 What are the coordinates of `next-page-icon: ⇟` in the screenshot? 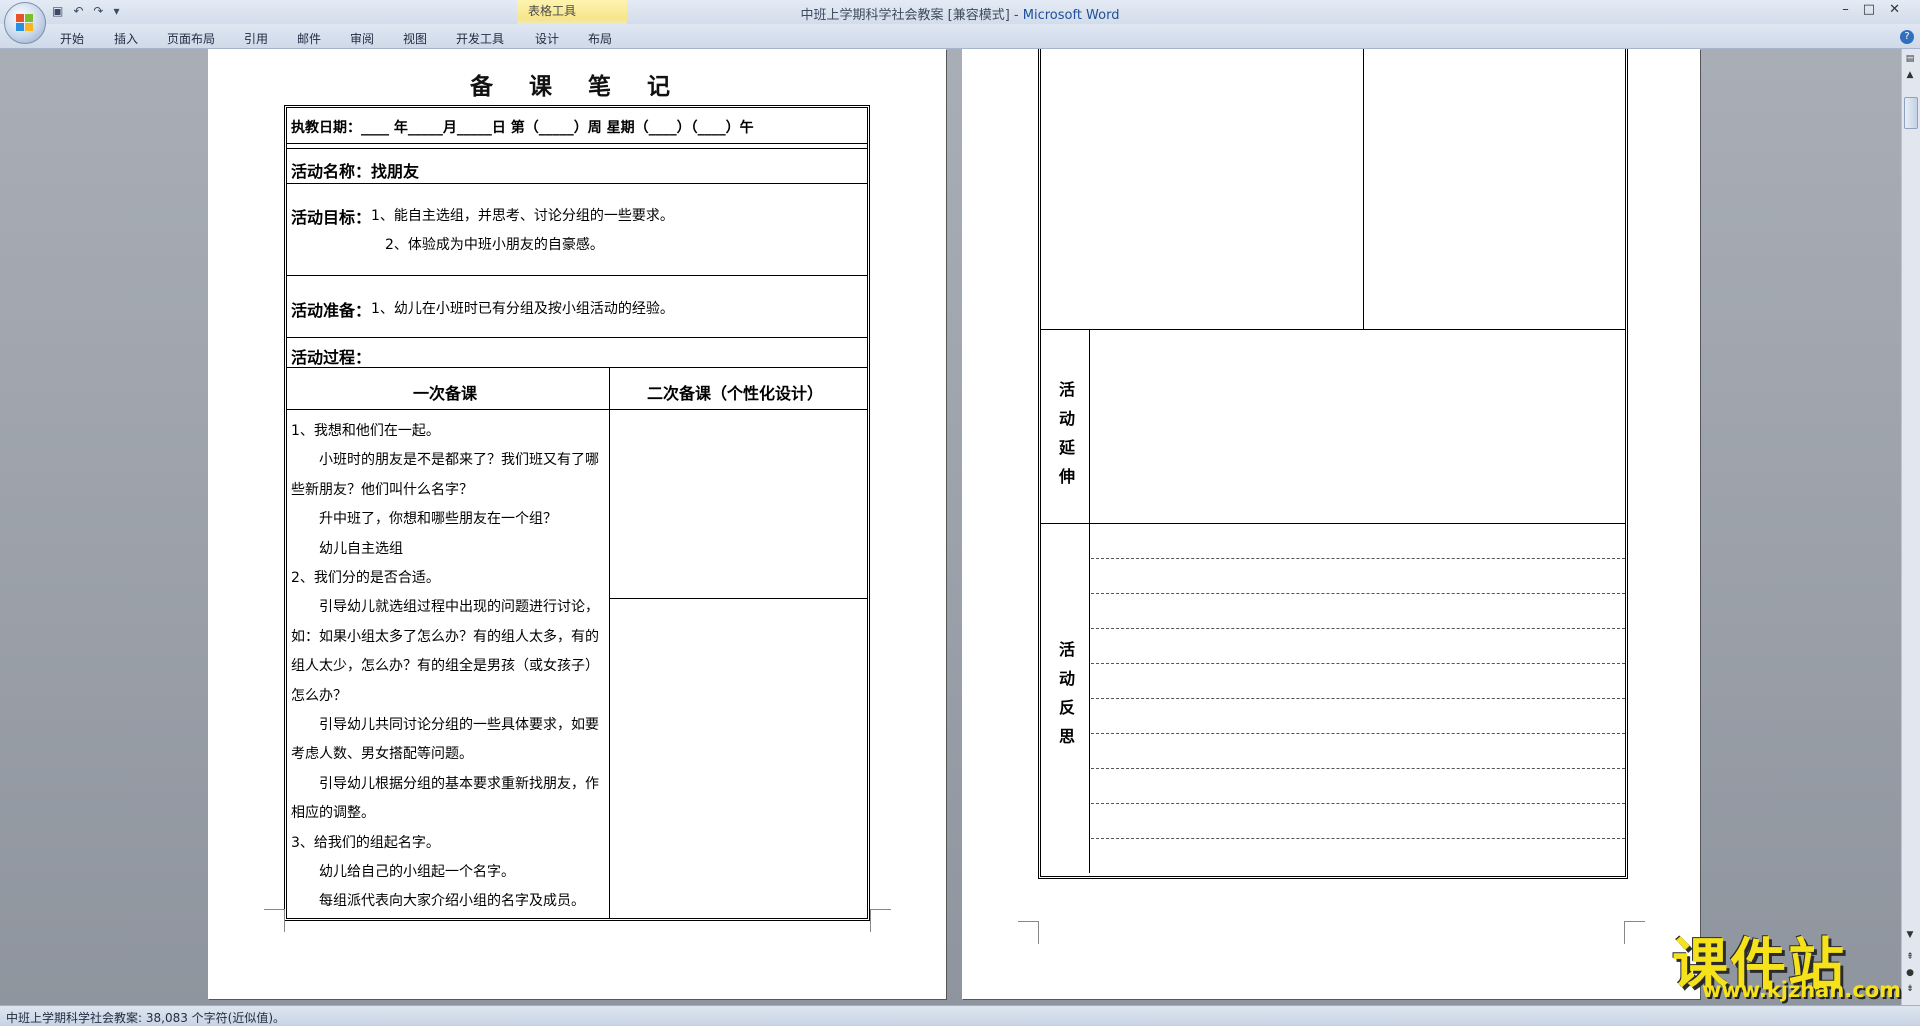 It's located at (1910, 989).